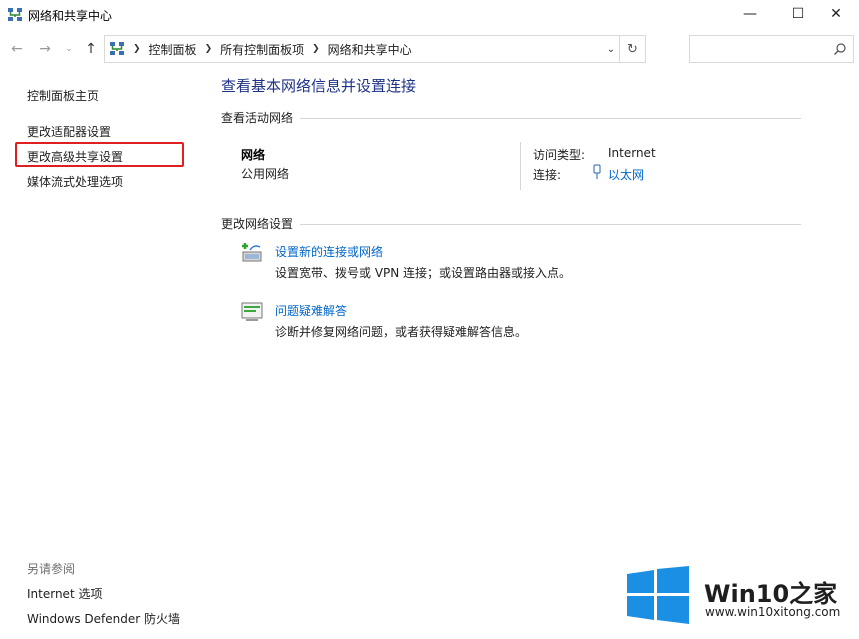 This screenshot has height=639, width=859. Describe the element at coordinates (750, 14) in the screenshot. I see `minimize-button: —` at that location.